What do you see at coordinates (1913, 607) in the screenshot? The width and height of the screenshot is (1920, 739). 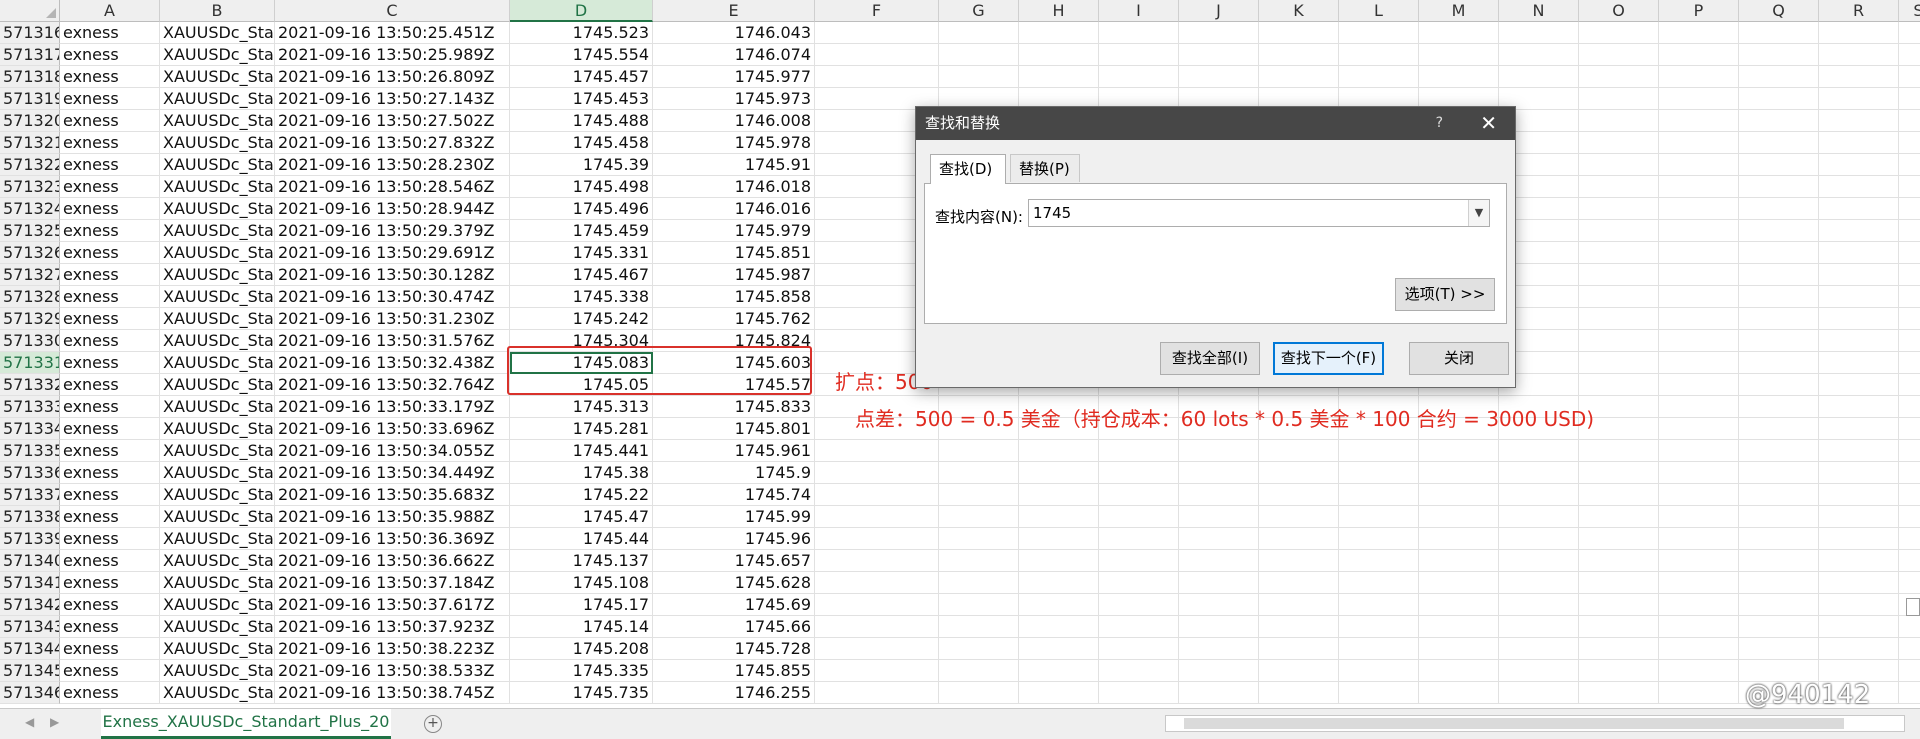 I see `vertical-scroll-thumb` at bounding box center [1913, 607].